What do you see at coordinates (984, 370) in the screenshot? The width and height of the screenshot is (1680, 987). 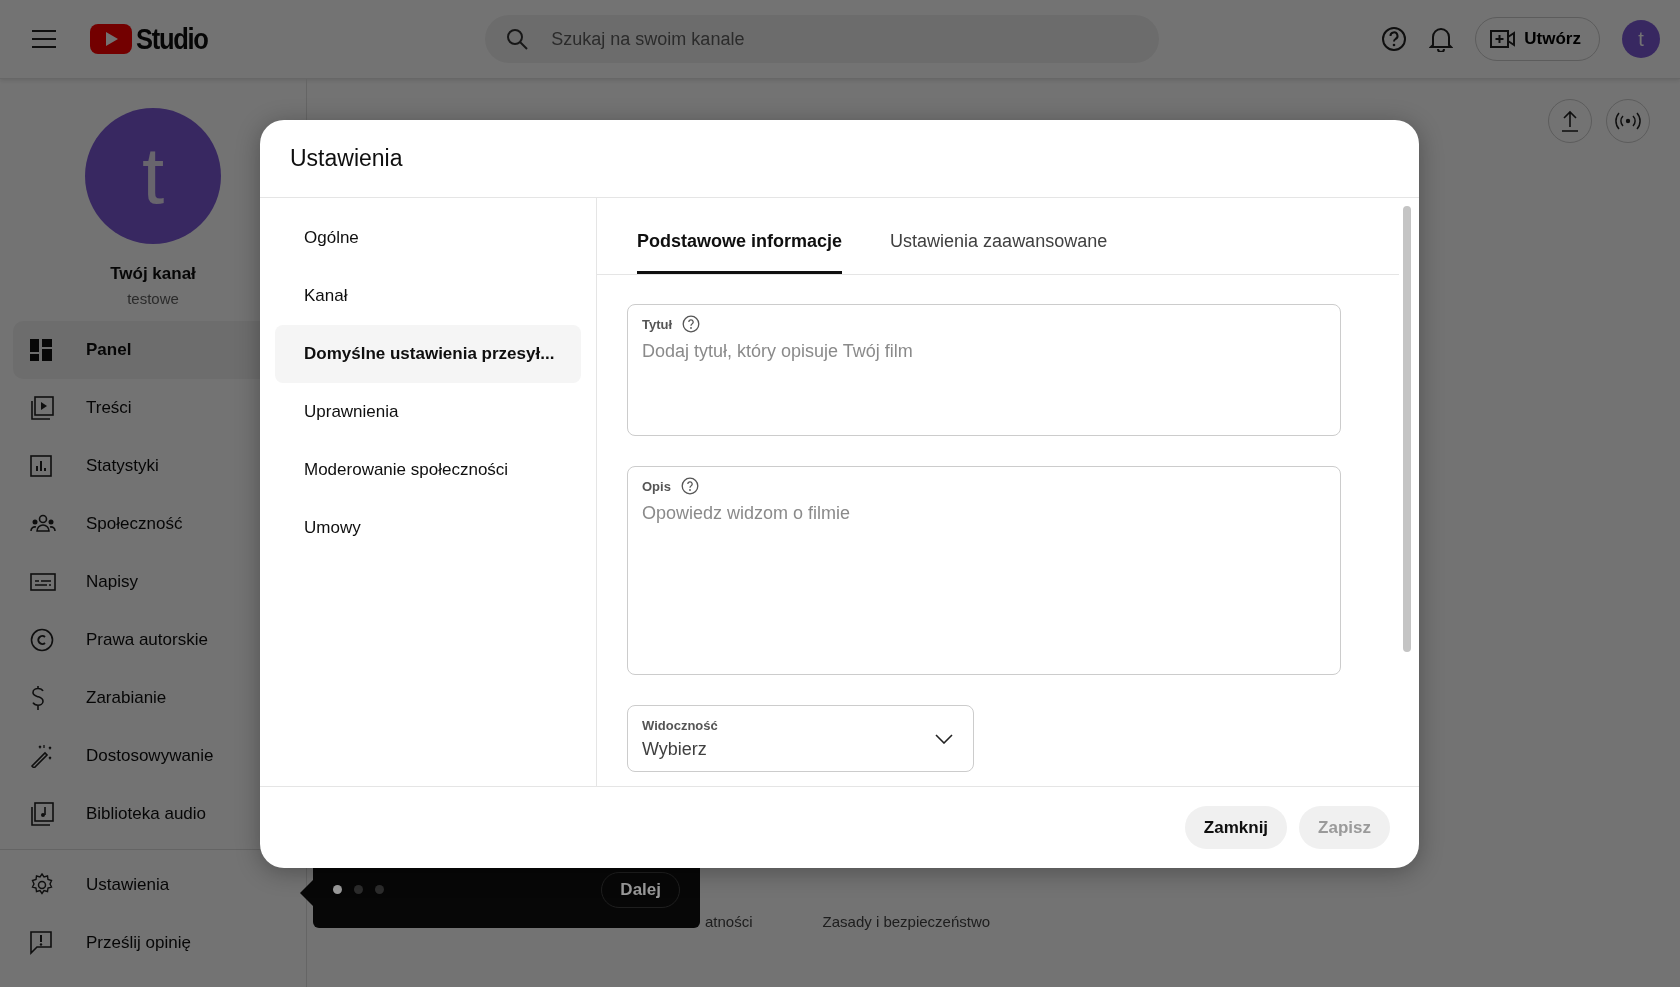 I see `text-area-field: Tytuł Dodaj tytuł, który opisuje Twój film` at bounding box center [984, 370].